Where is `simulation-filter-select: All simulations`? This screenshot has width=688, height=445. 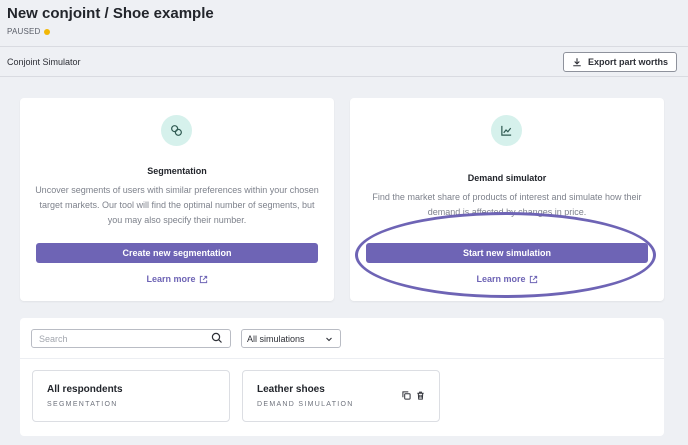 simulation-filter-select: All simulations is located at coordinates (291, 338).